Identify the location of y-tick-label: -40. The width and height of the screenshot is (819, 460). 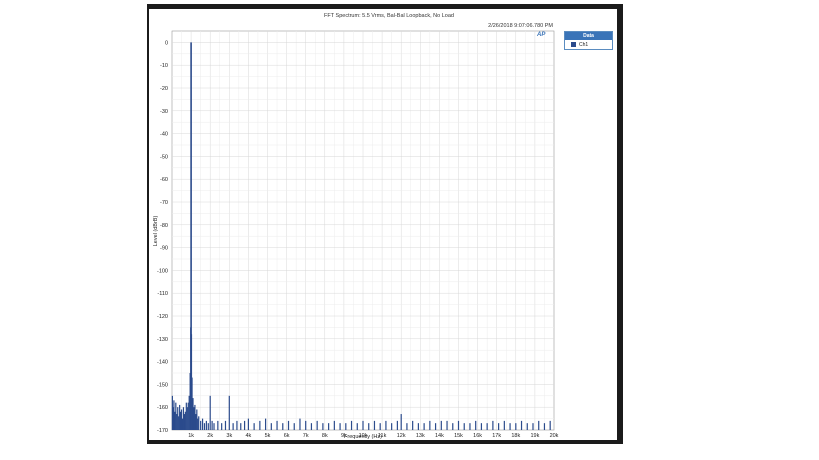
(164, 135).